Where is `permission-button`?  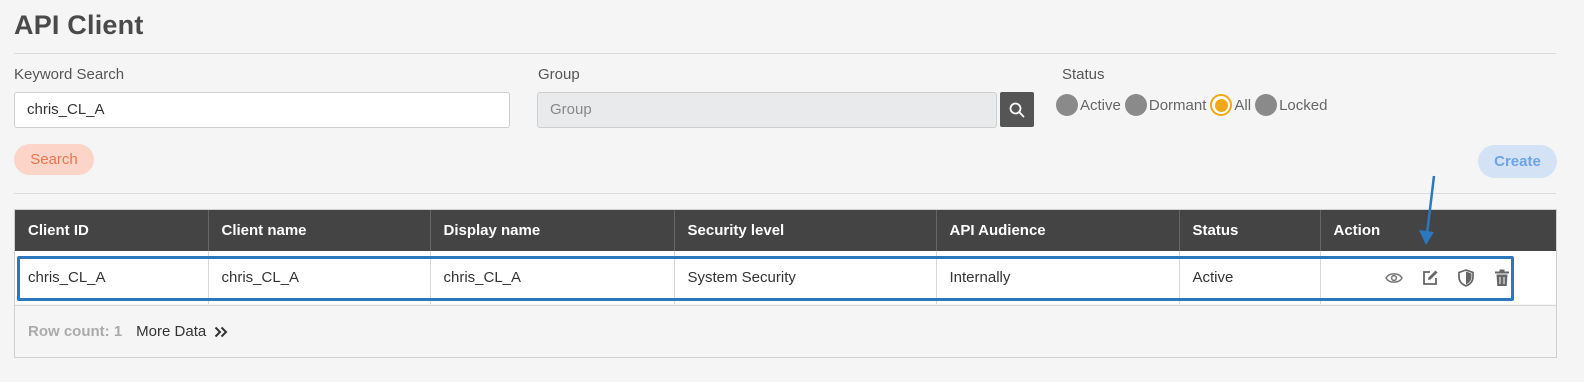
permission-button is located at coordinates (1466, 278).